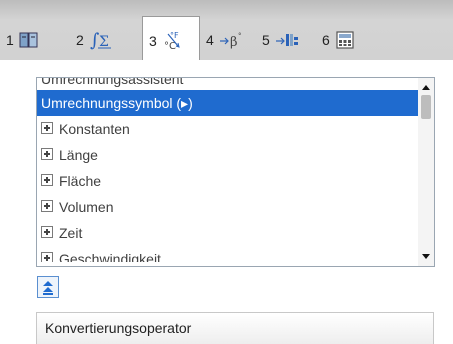  Describe the element at coordinates (235, 328) in the screenshot. I see `help-description: Konvertierungsoperator` at that location.